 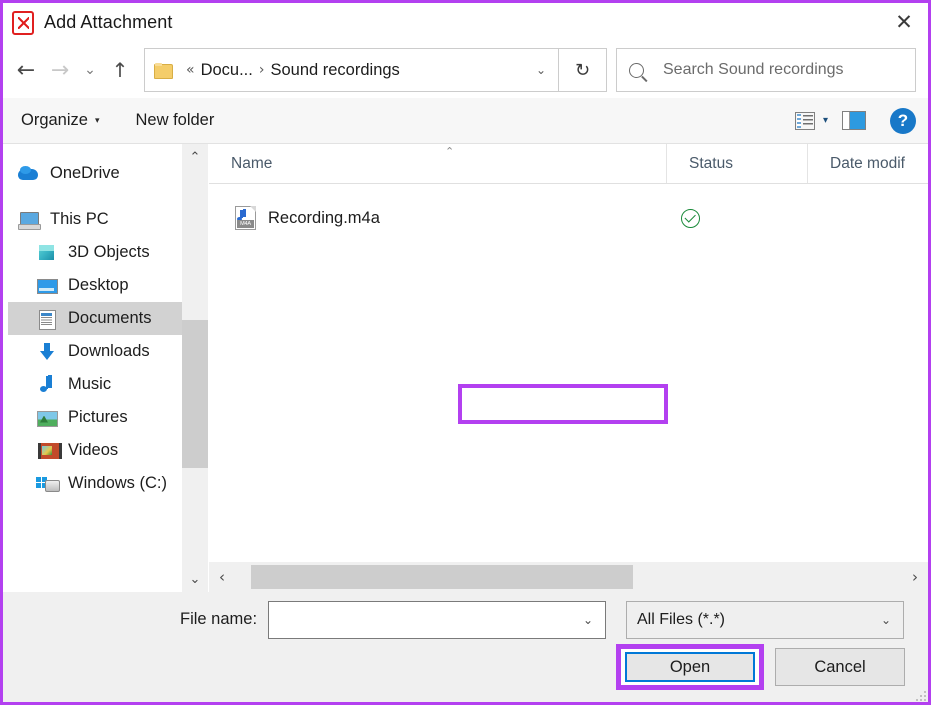 What do you see at coordinates (903, 120) in the screenshot?
I see `help-icon: ?` at bounding box center [903, 120].